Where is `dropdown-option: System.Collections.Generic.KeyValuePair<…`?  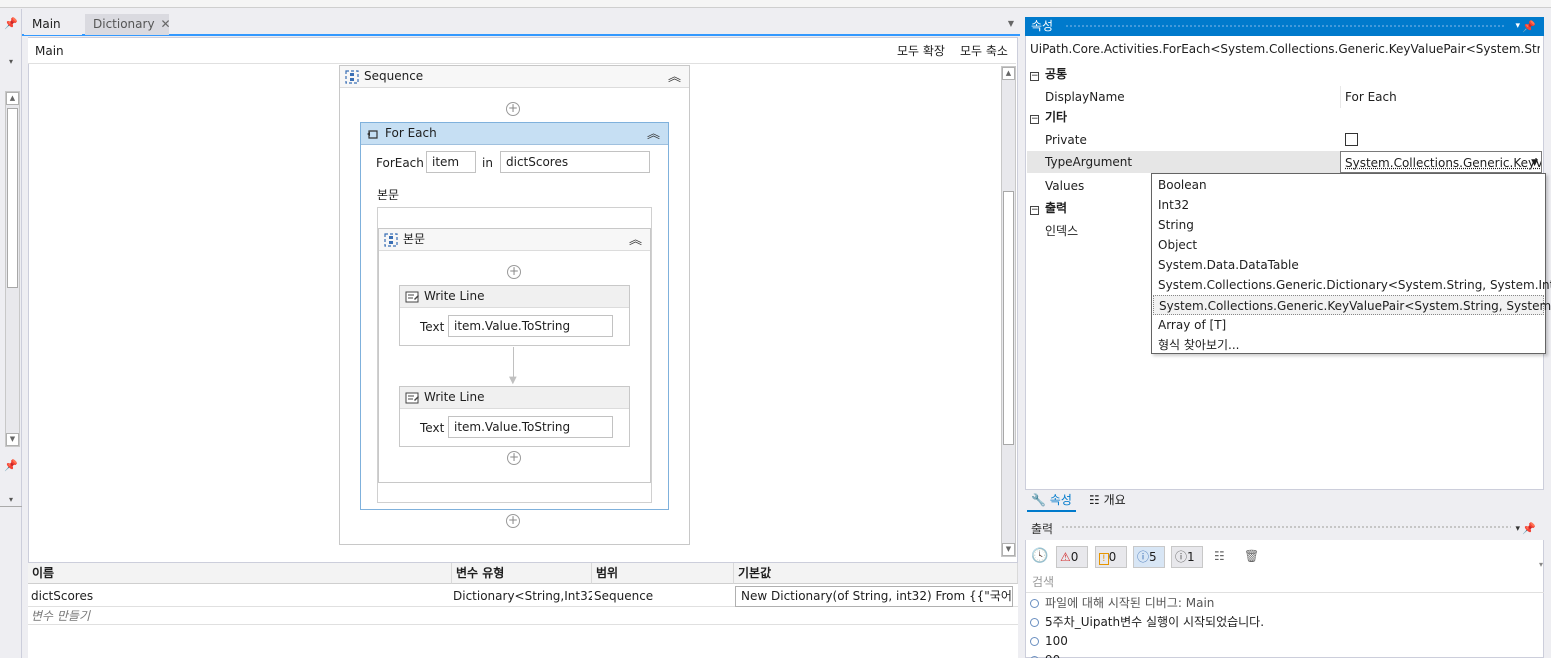
dropdown-option: System.Collections.Generic.KeyValuePair<… is located at coordinates (1352, 305).